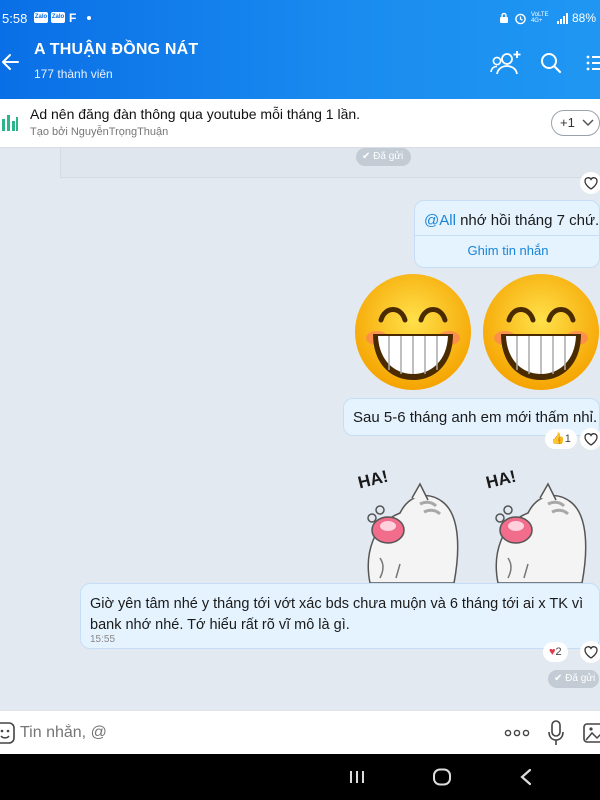 The height and width of the screenshot is (800, 600). I want to click on previous-message-fragment, so click(330, 163).